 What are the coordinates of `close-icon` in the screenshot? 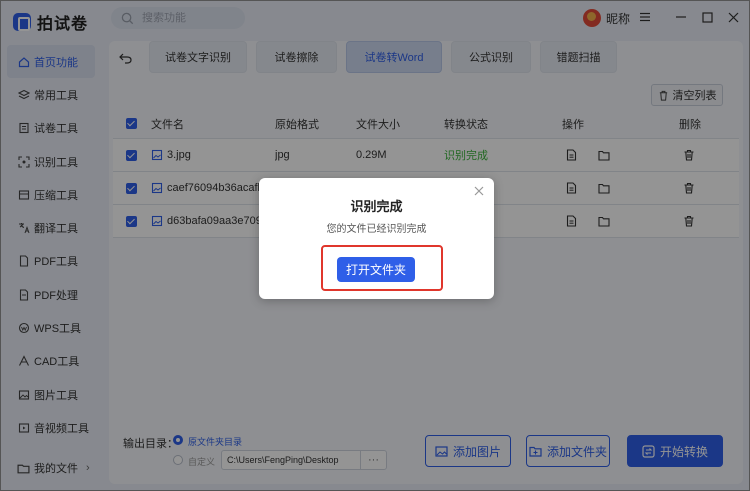 It's located at (479, 191).